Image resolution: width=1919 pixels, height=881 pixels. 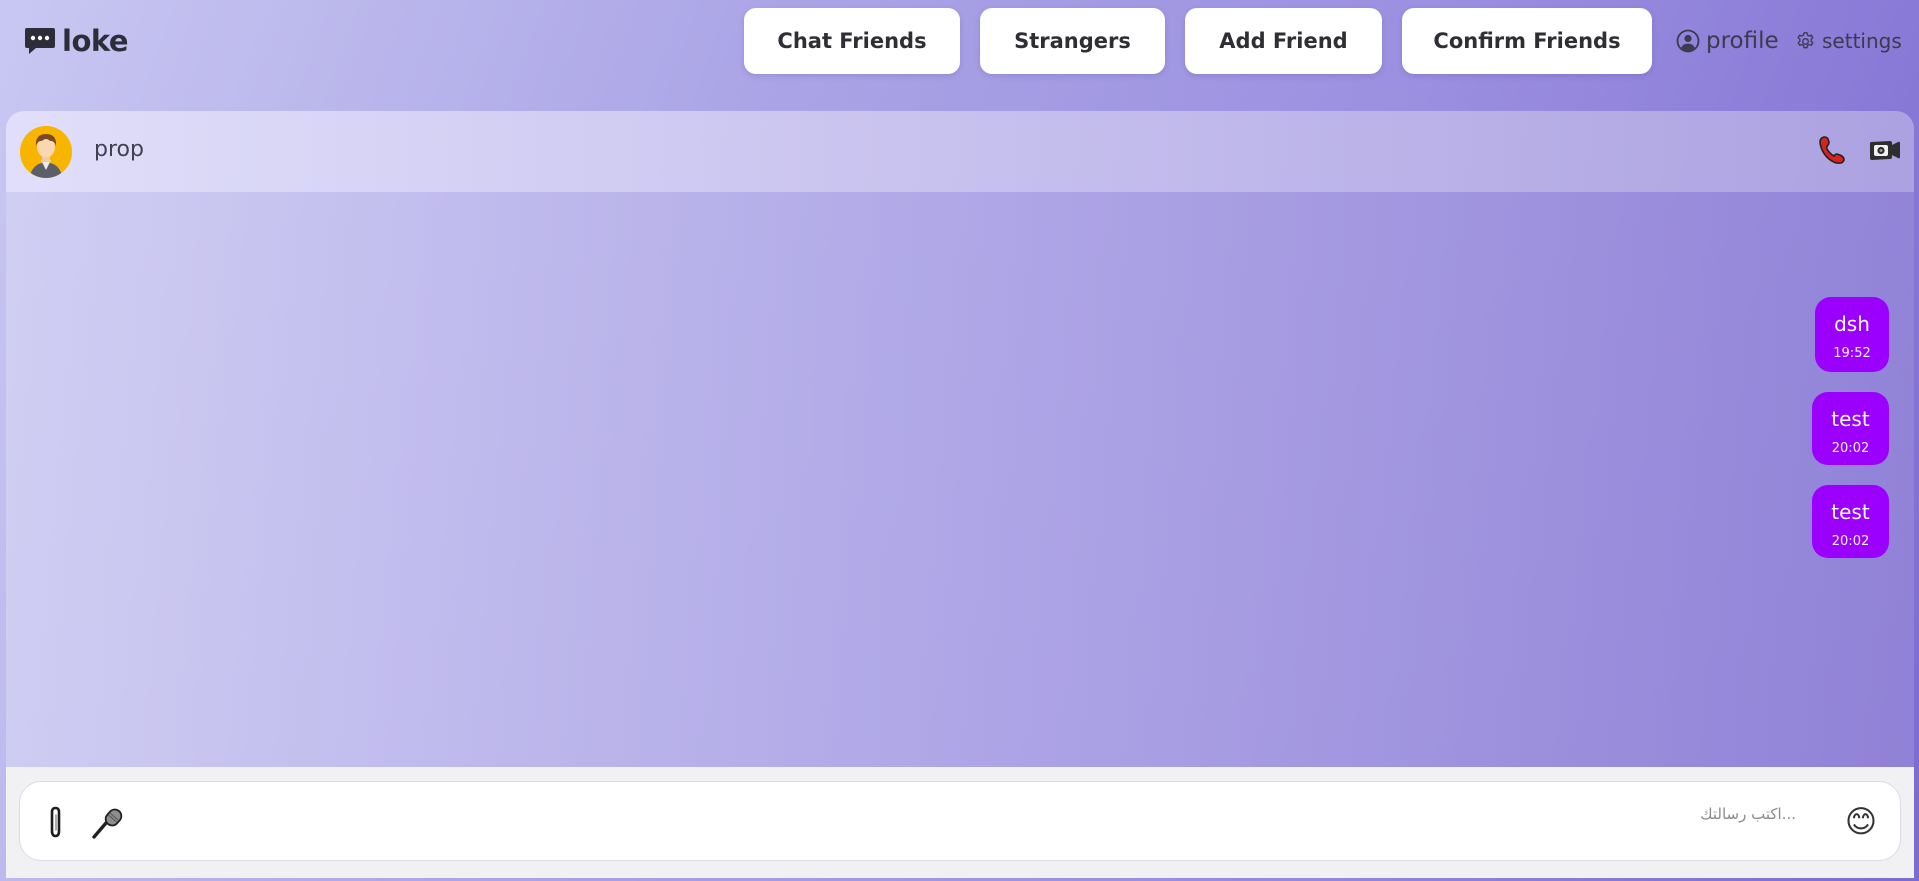 I want to click on camera-icon, so click(x=1885, y=150).